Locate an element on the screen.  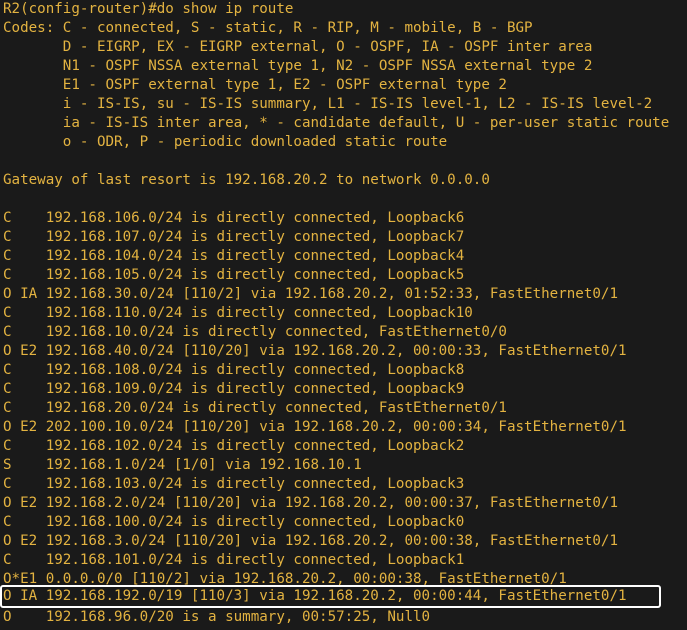
prompt-command-line: R2(config-router)#do show ip route is located at coordinates (148, 9).